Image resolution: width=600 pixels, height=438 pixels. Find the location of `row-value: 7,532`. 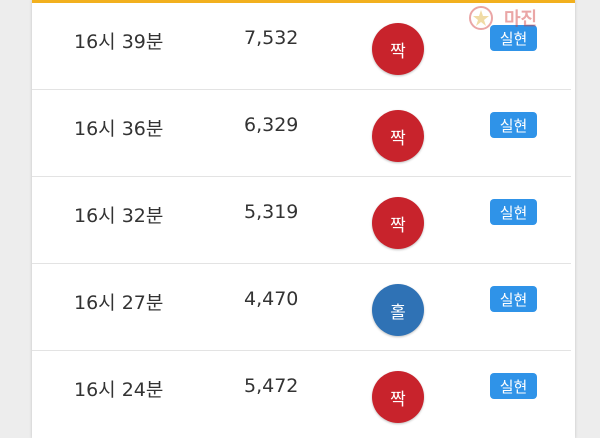

row-value: 7,532 is located at coordinates (271, 38).